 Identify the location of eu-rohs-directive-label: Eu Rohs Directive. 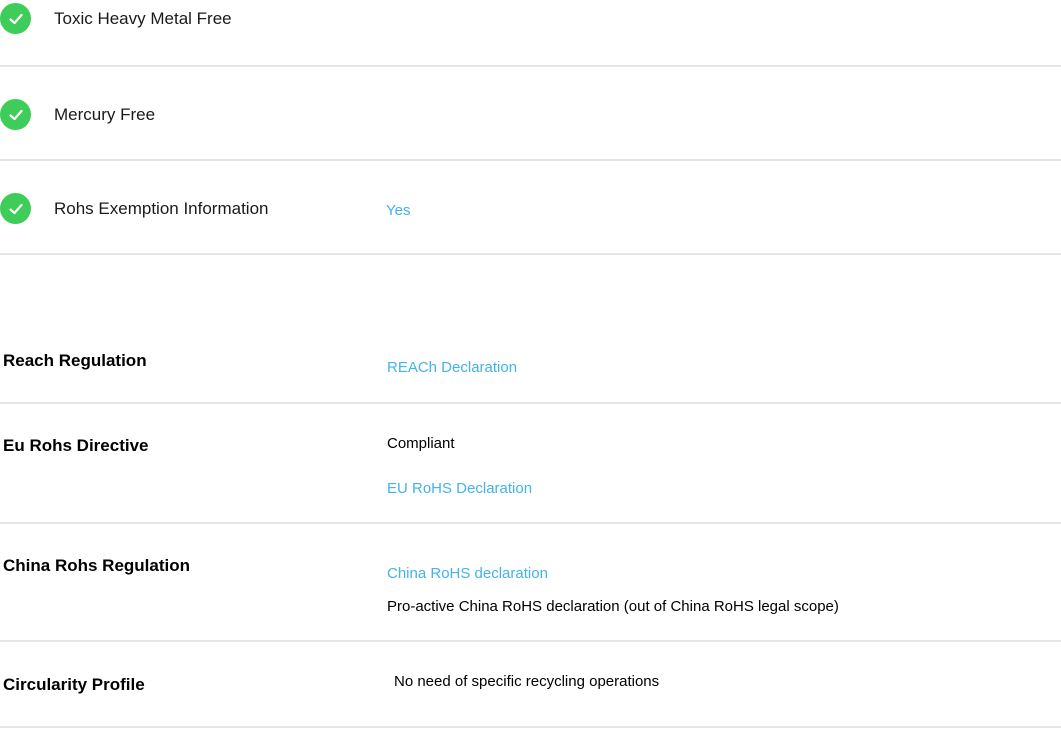
(76, 445).